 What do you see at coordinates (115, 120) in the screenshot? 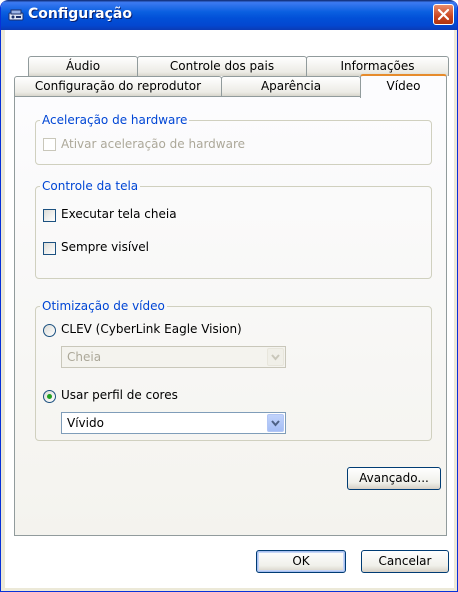
I see `hardware-acceleration-legend: Aceleração de hardware` at bounding box center [115, 120].